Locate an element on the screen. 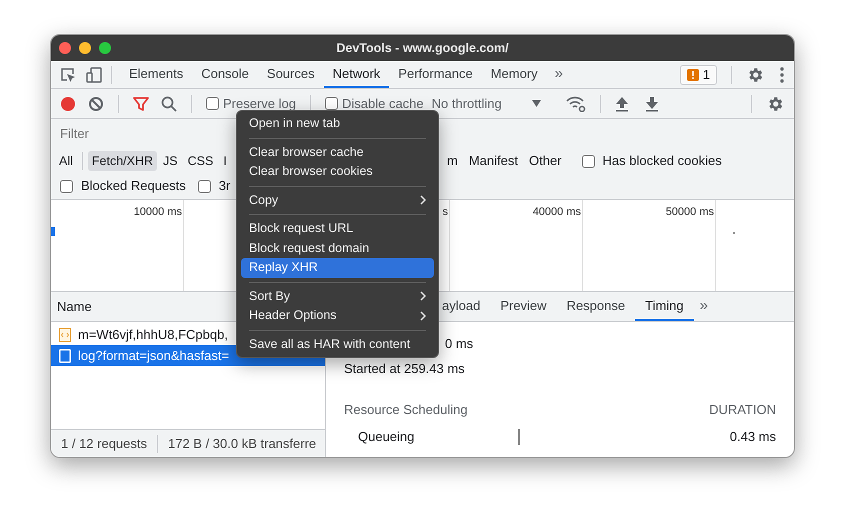 This screenshot has width=845, height=524. type-filter: Fetch/XHR is located at coordinates (123, 161).